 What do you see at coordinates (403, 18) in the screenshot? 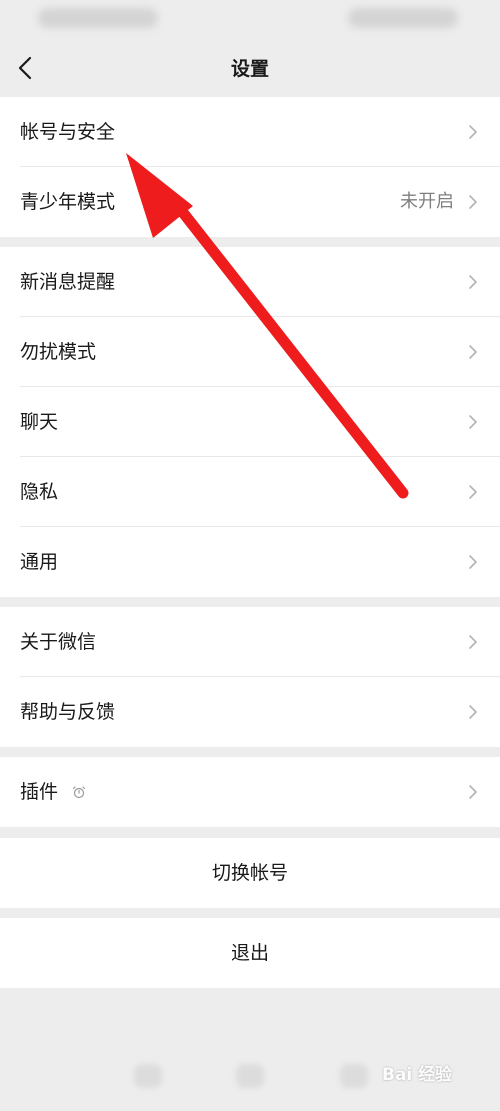
I see `status-bar-right-blurred` at bounding box center [403, 18].